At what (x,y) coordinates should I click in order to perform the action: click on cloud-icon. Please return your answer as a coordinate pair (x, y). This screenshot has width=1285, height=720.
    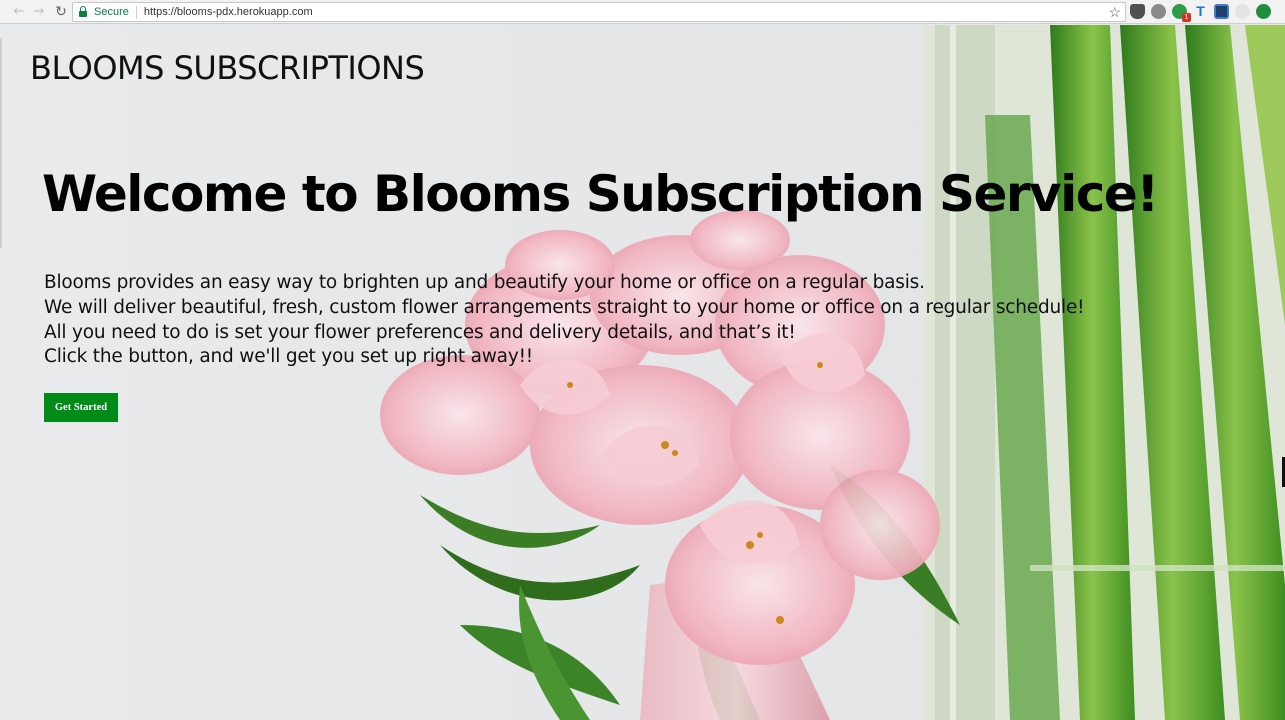
    Looking at the image, I should click on (1242, 11).